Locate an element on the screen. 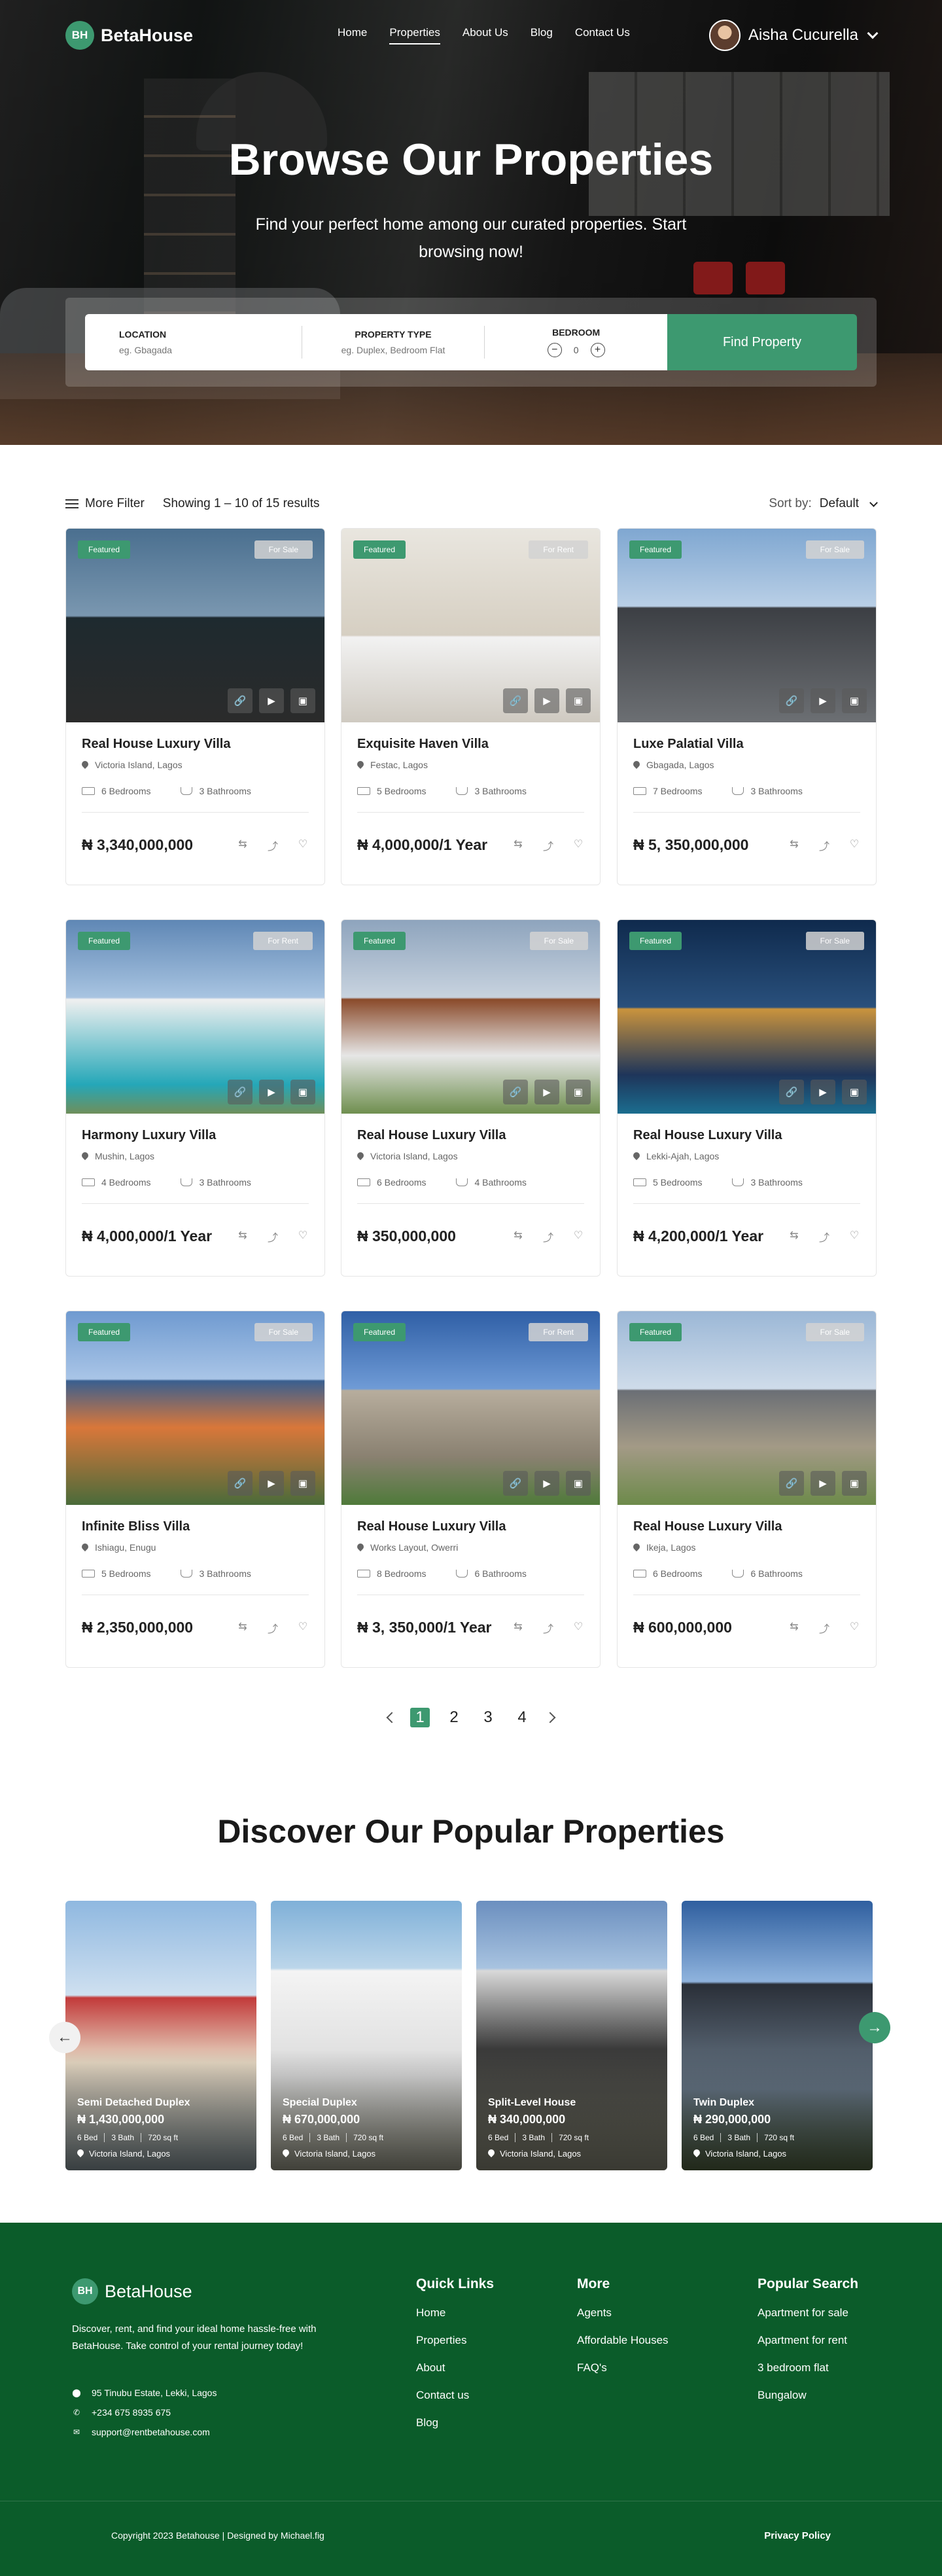 The image size is (942, 2576). footer-link-blog: Blog is located at coordinates (455, 2422).